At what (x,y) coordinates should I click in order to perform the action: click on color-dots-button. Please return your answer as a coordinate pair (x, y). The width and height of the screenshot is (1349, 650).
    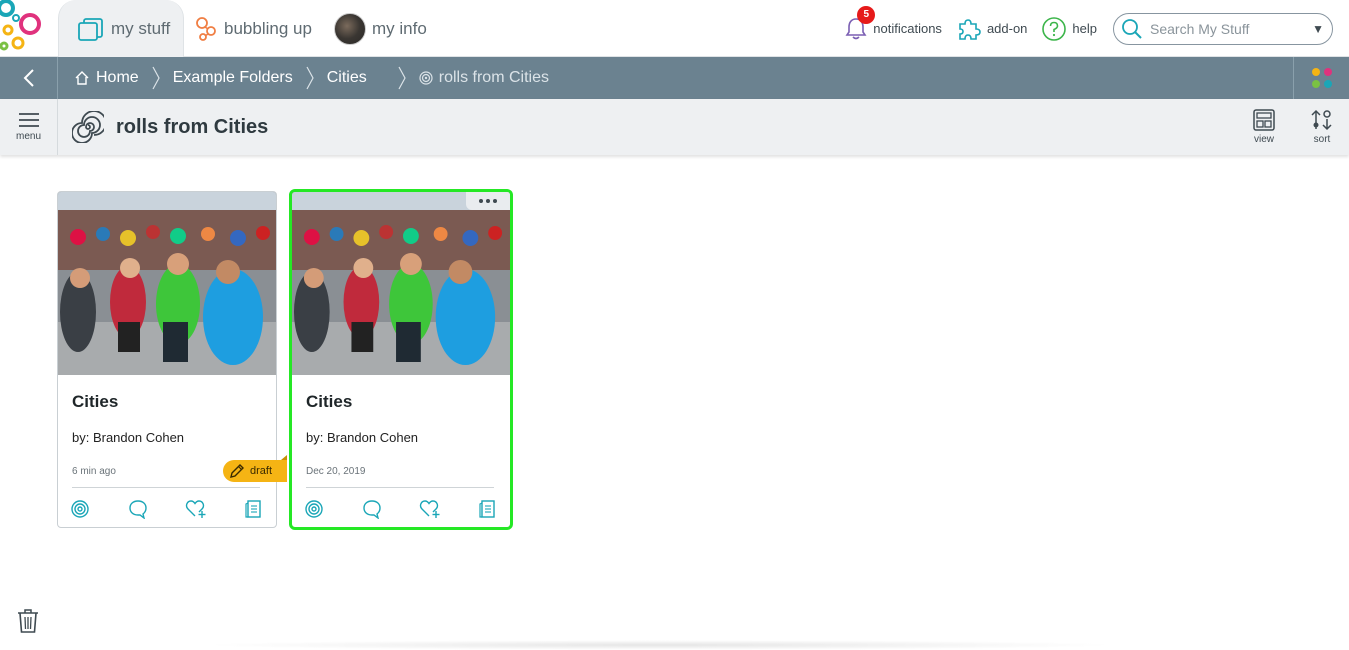
    Looking at the image, I should click on (1321, 78).